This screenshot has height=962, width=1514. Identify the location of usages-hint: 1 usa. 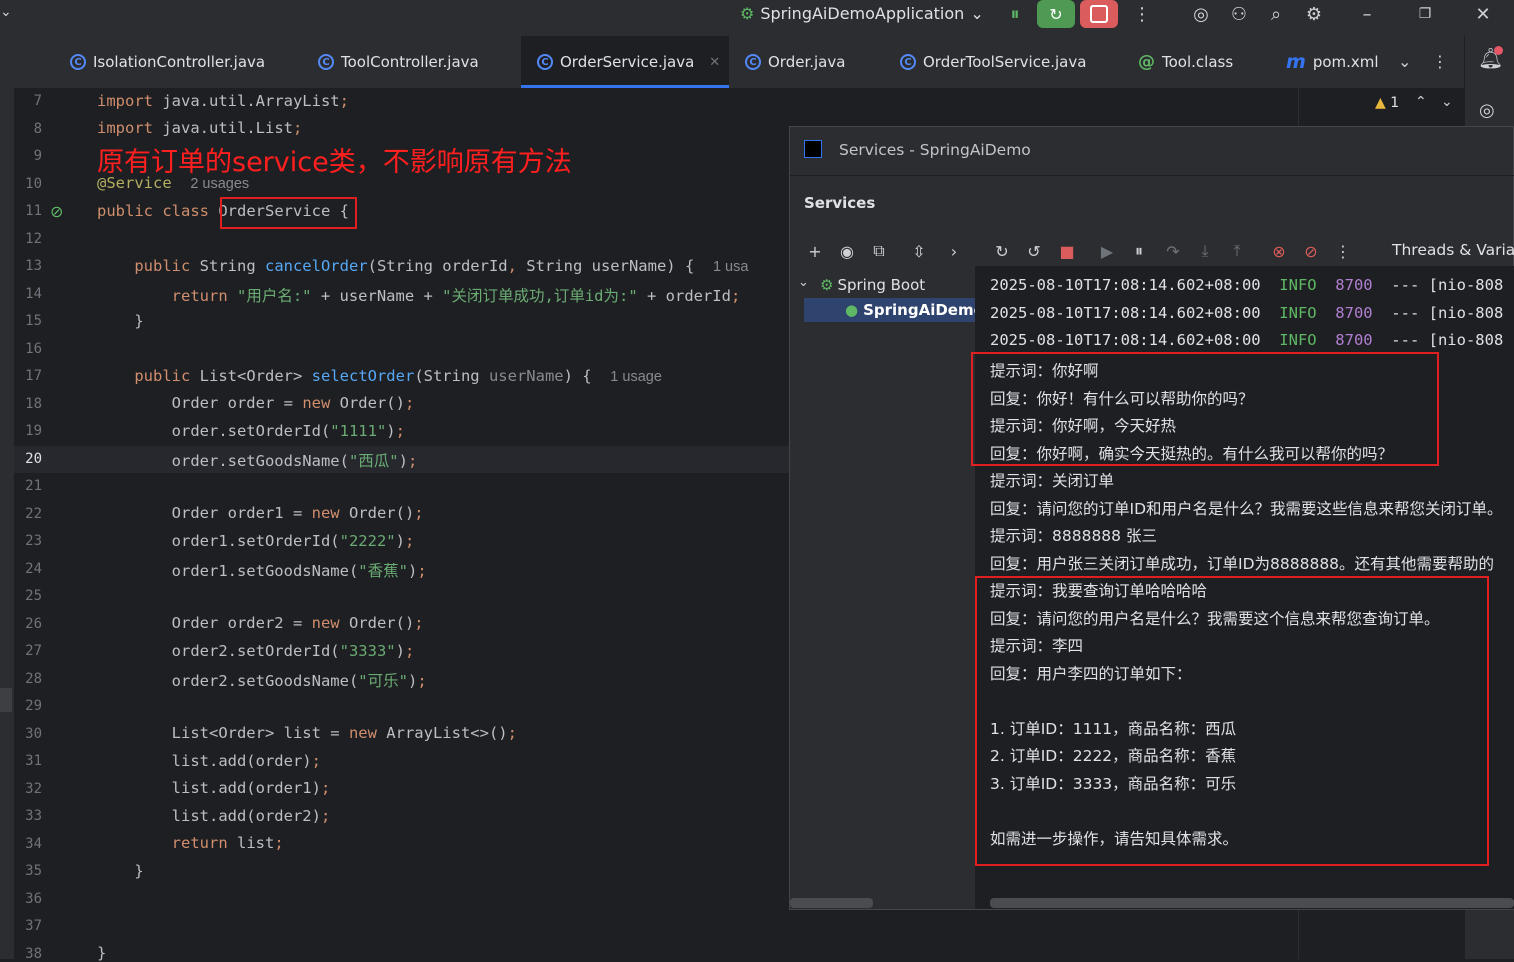
(730, 267).